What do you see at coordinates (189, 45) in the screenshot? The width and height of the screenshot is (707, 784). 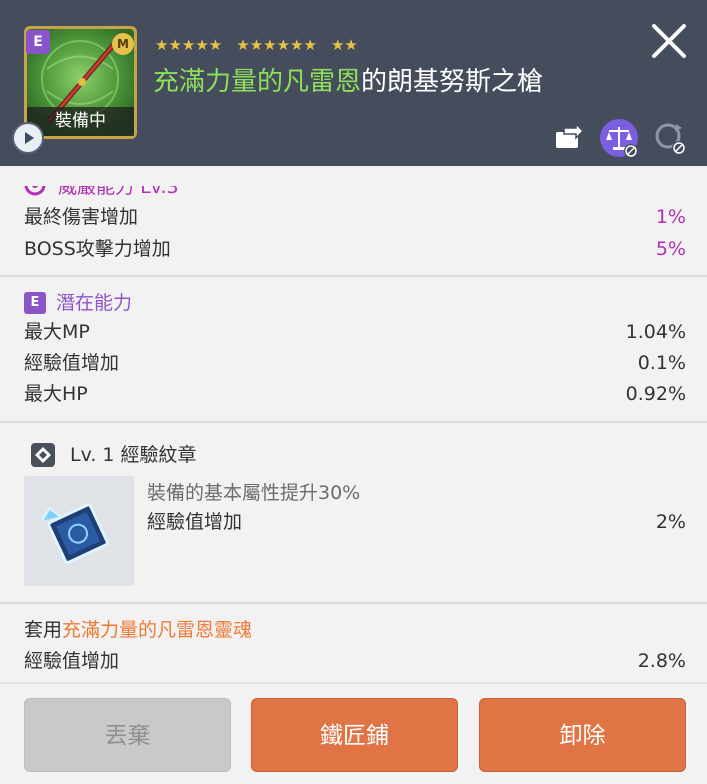 I see `star-group-1: ★★★★★` at bounding box center [189, 45].